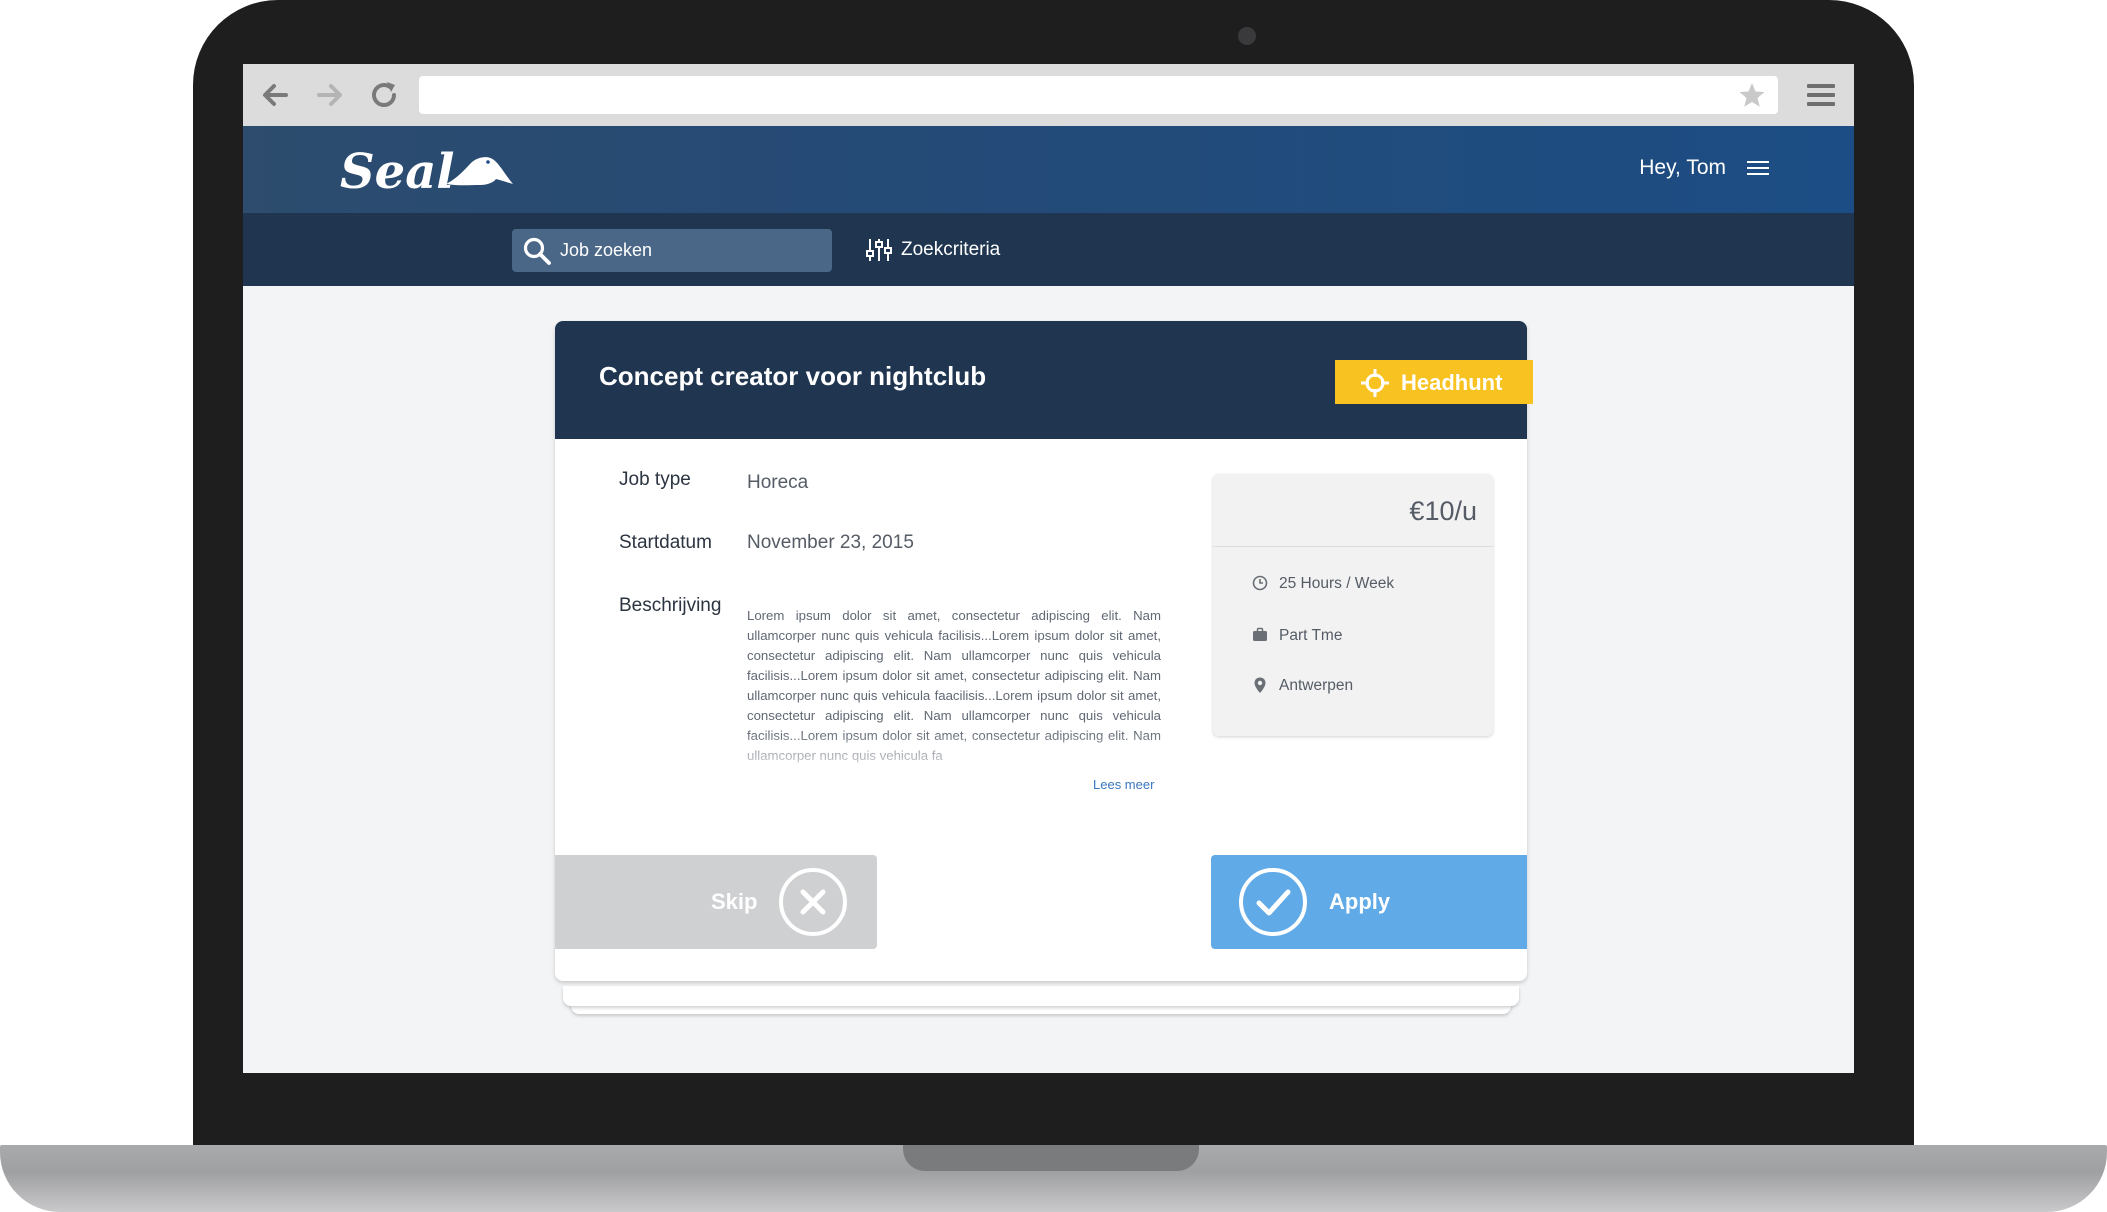  Describe the element at coordinates (1758, 168) in the screenshot. I see `hamburger-menu-icon` at that location.